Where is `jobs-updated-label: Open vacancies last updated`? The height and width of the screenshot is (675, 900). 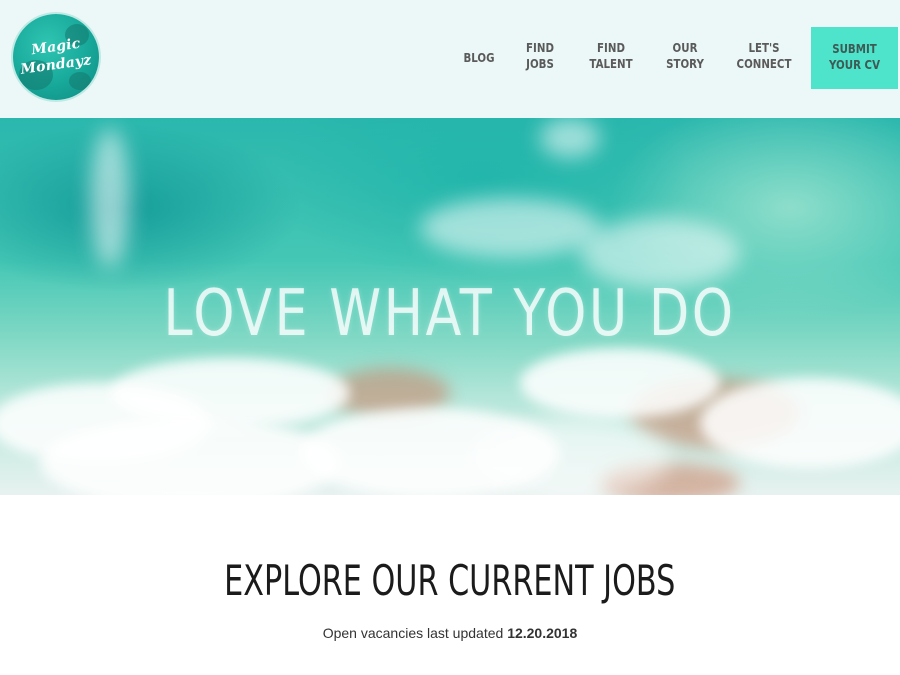
jobs-updated-label: Open vacancies last updated is located at coordinates (415, 633).